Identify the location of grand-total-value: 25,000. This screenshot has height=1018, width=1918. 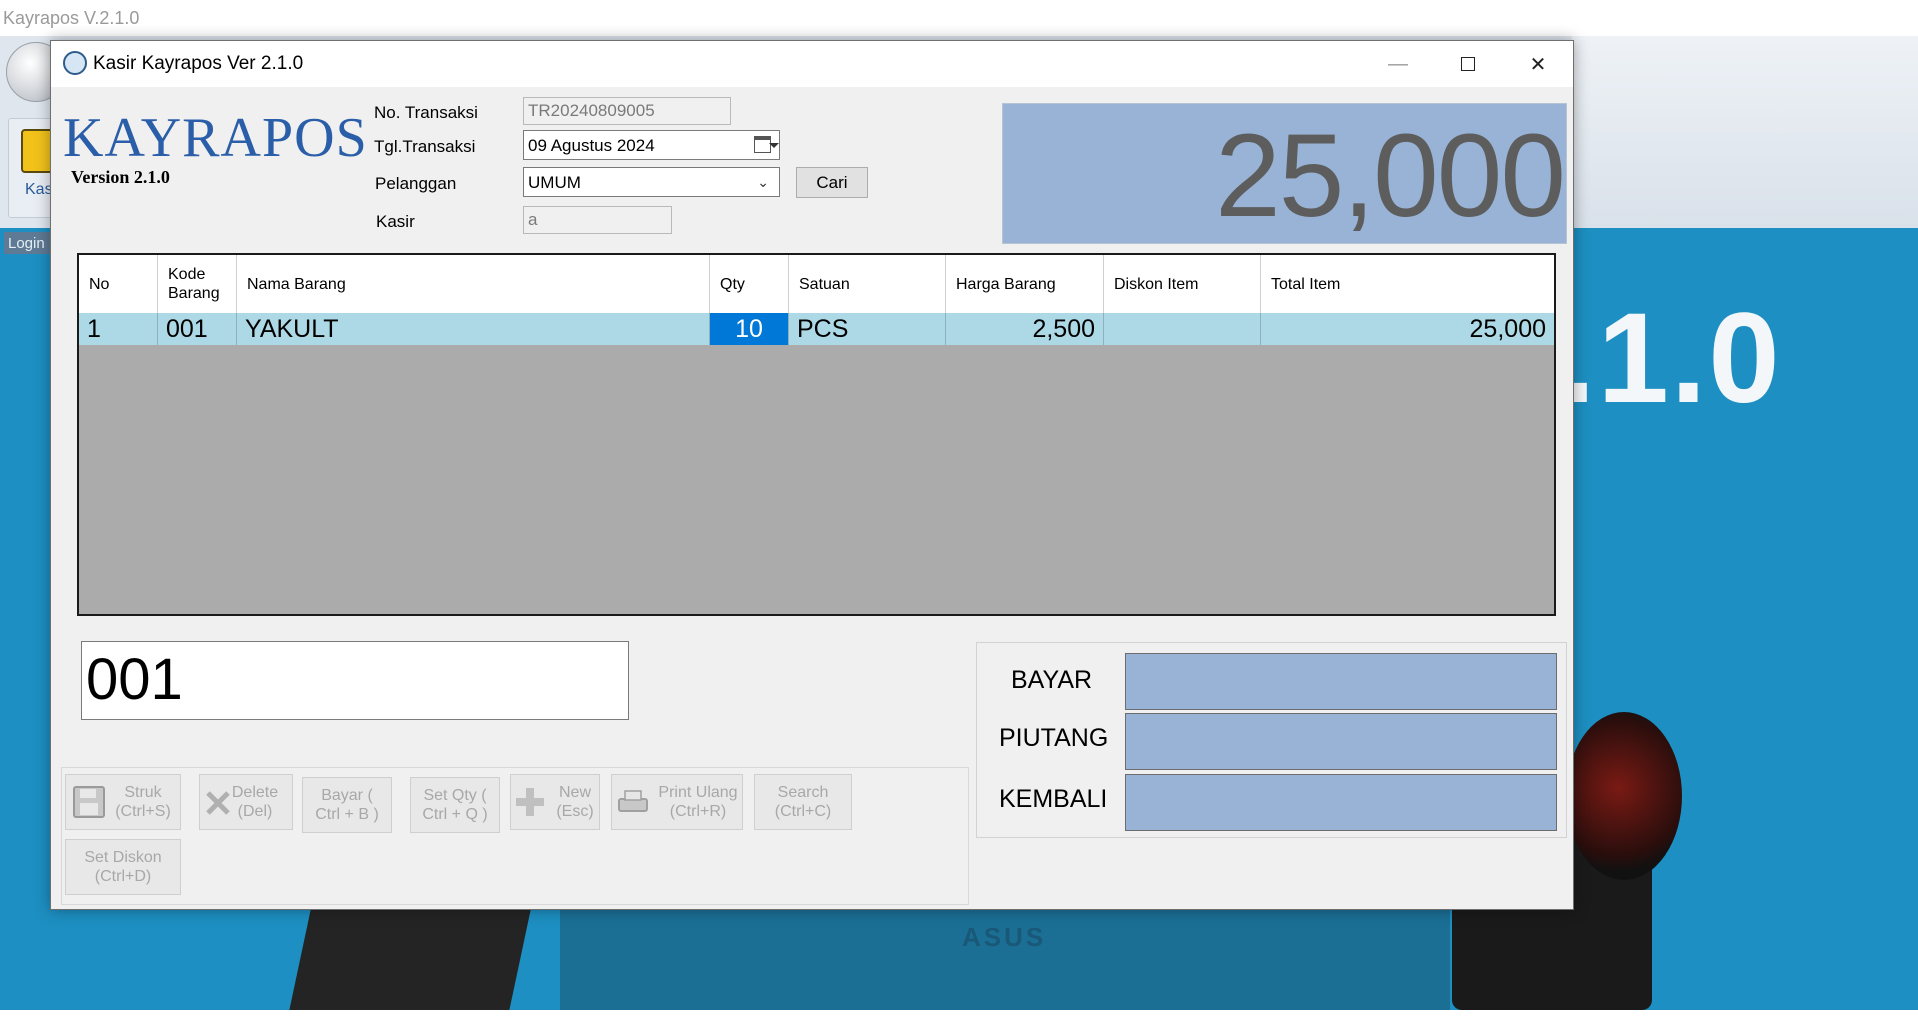
(1390, 176).